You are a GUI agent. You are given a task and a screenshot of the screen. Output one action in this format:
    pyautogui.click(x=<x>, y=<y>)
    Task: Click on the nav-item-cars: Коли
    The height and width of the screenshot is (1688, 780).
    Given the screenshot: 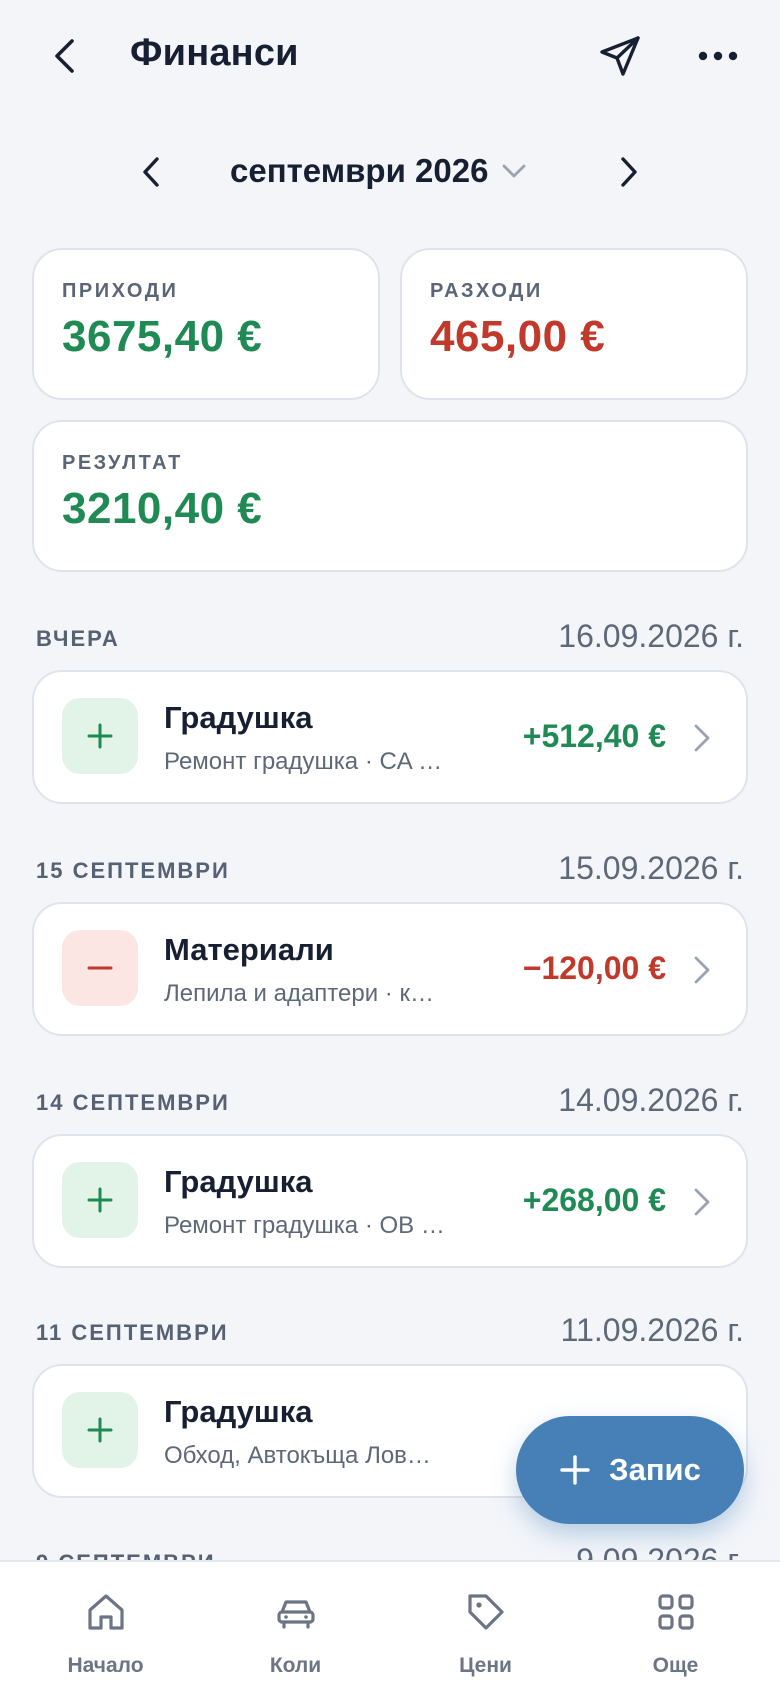 What is the action you would take?
    pyautogui.click(x=295, y=1625)
    